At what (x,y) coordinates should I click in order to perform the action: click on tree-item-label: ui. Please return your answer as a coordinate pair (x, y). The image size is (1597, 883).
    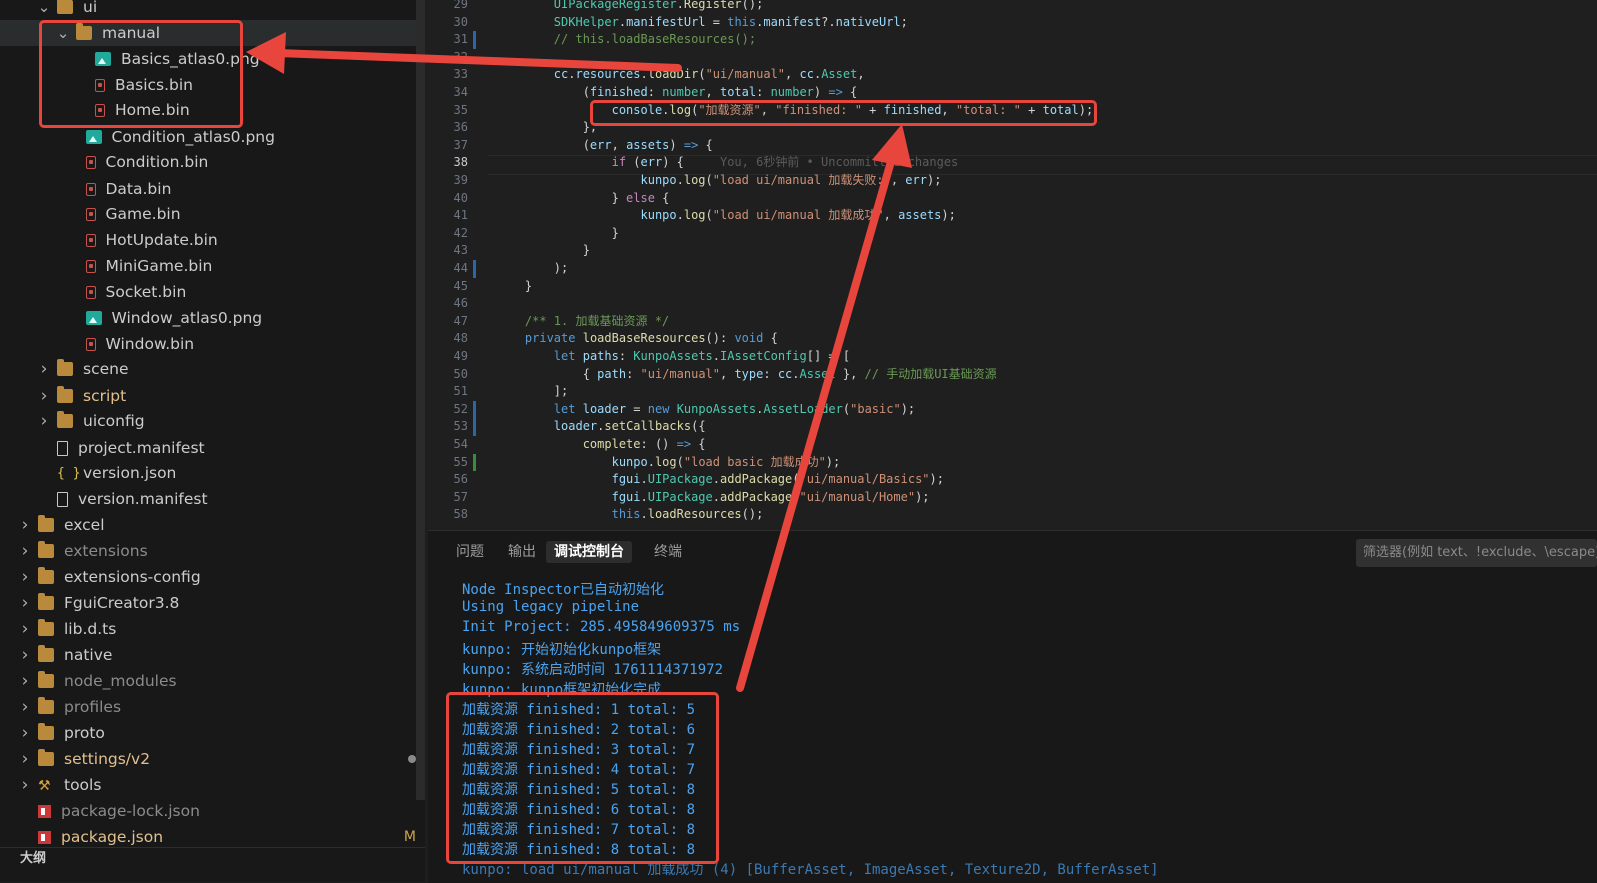
    Looking at the image, I should click on (90, 8).